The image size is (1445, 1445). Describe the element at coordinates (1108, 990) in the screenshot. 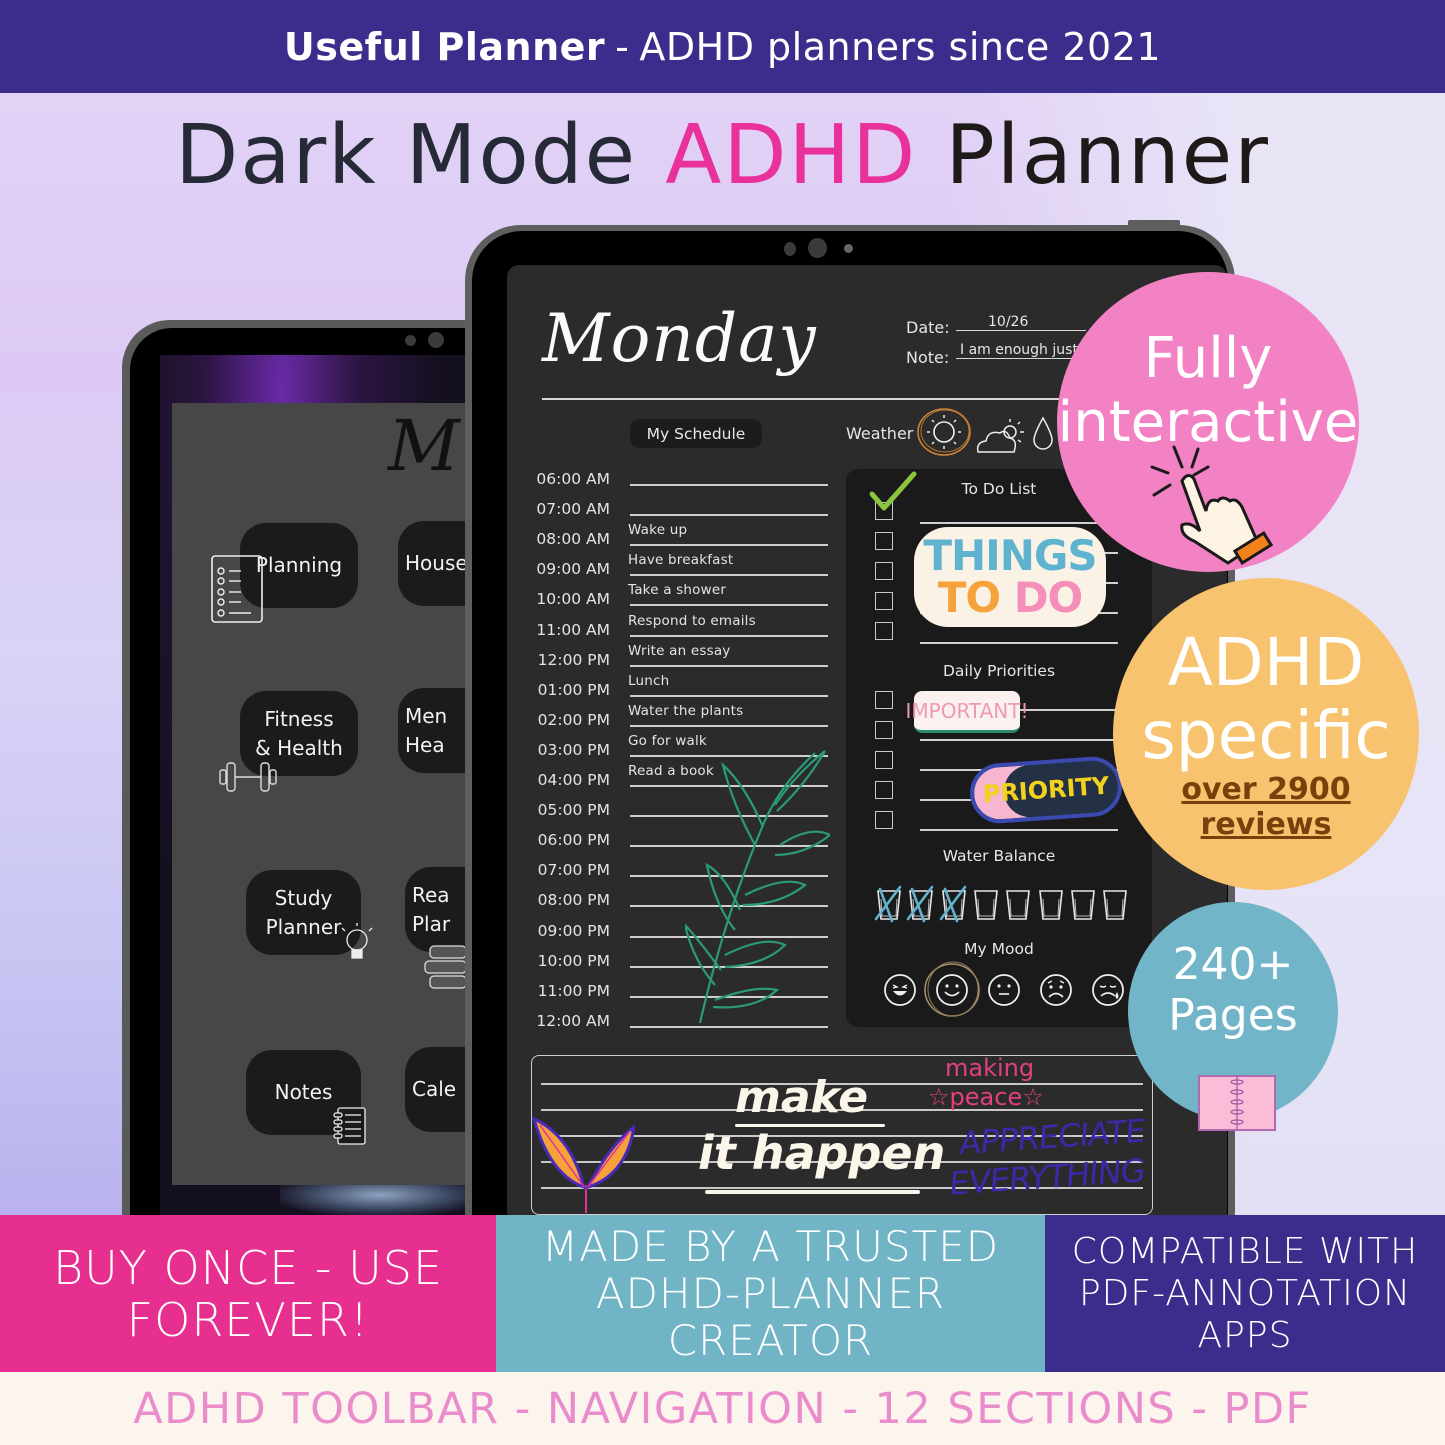

I see `crying-face-icon` at that location.